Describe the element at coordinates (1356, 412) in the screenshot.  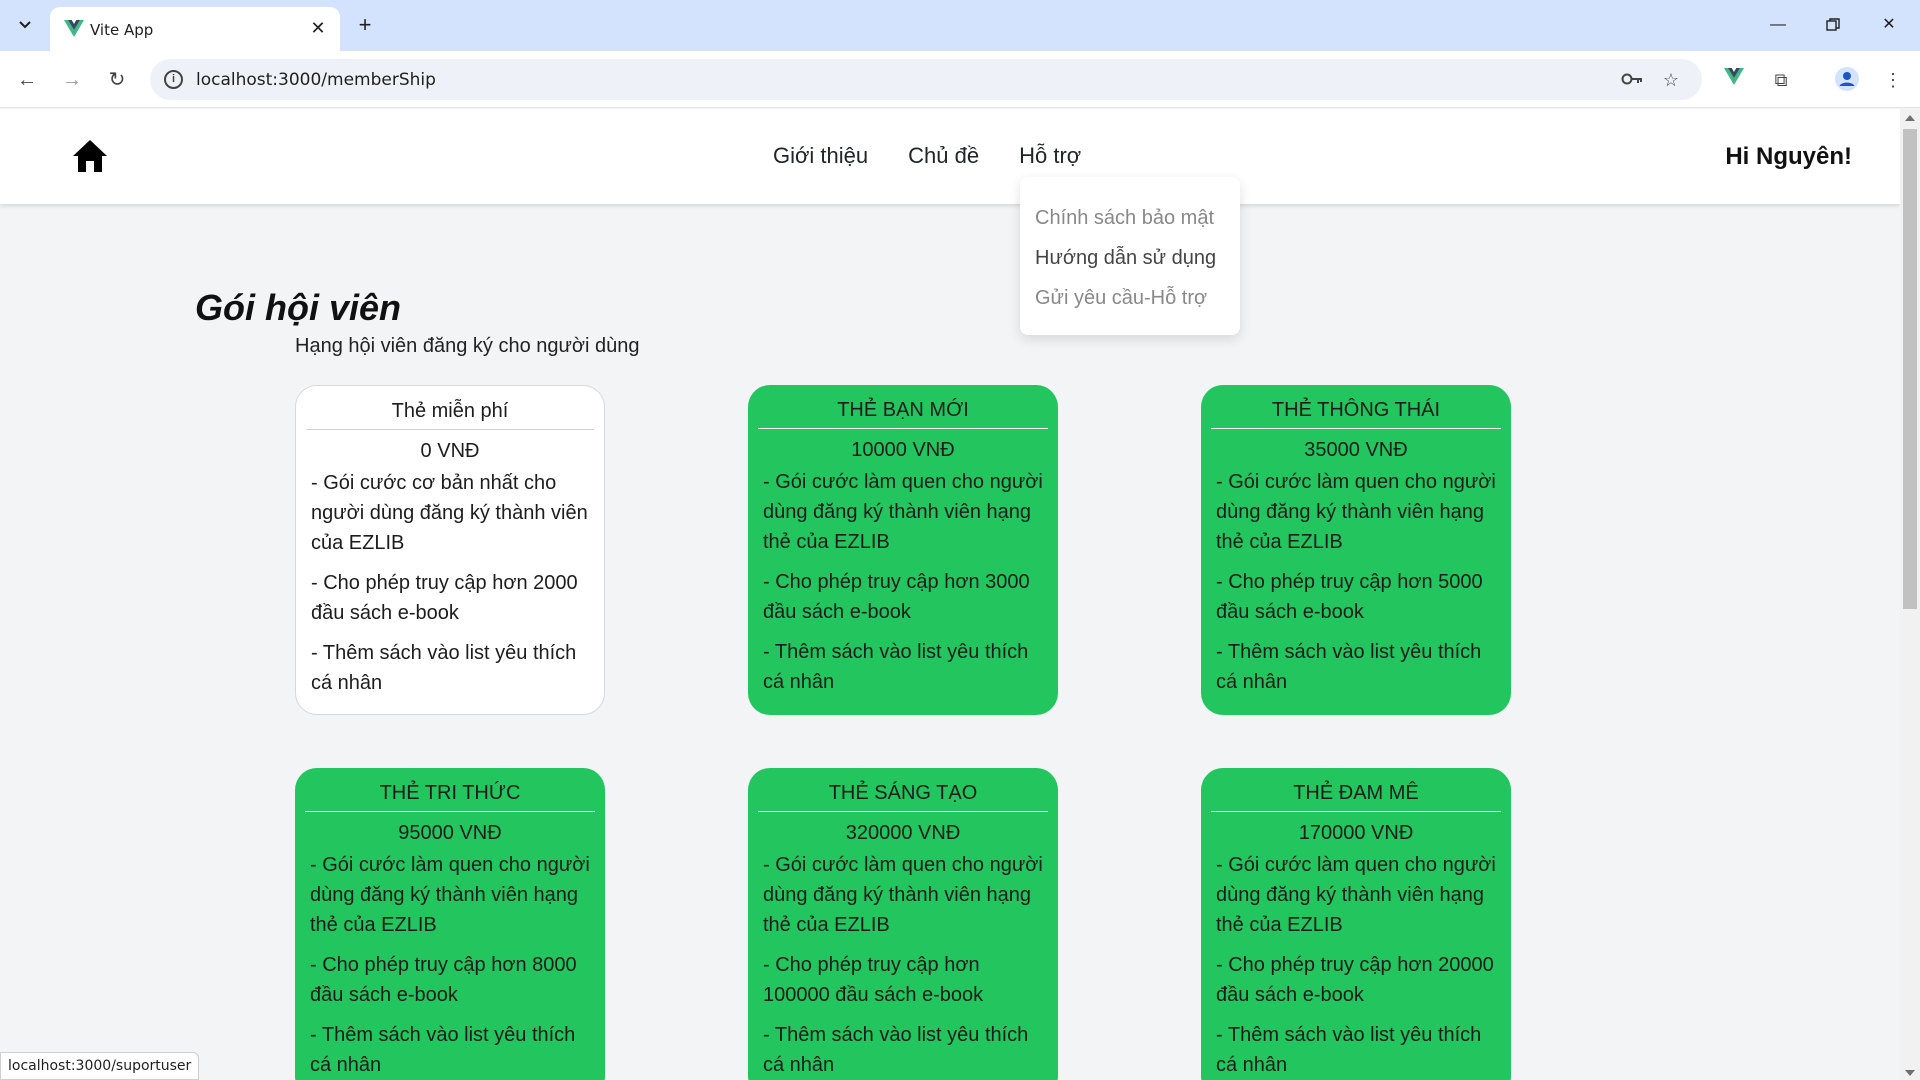
I see `card-name: THẺ THÔNG THÁI` at that location.